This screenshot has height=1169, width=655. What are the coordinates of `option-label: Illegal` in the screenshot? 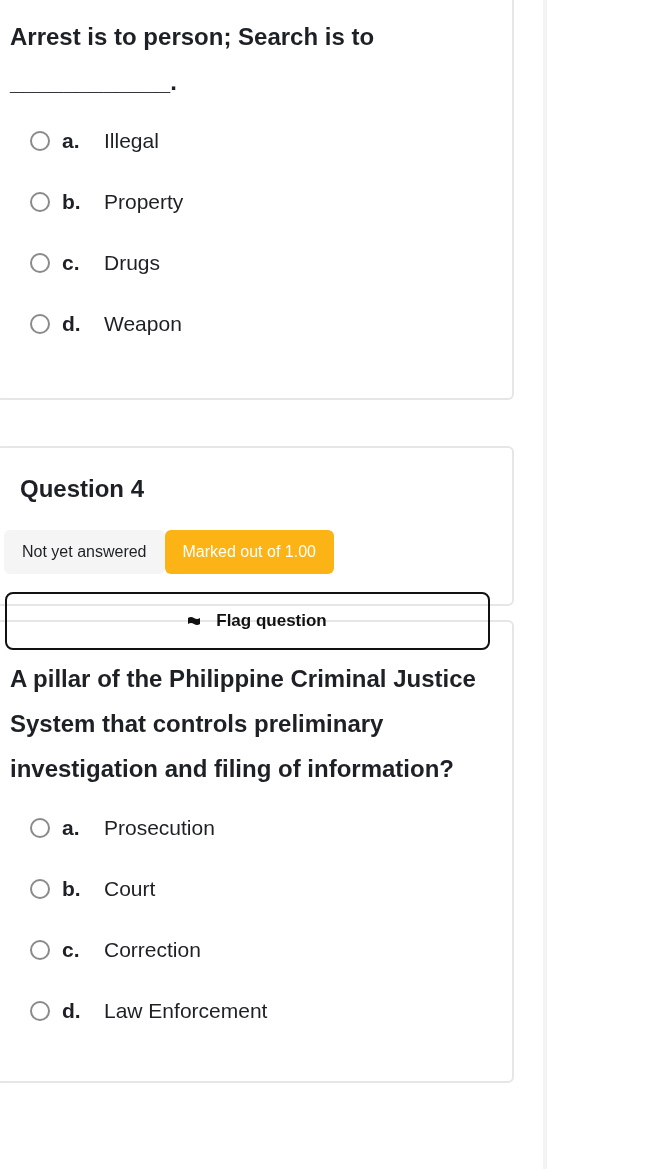 It's located at (131, 140).